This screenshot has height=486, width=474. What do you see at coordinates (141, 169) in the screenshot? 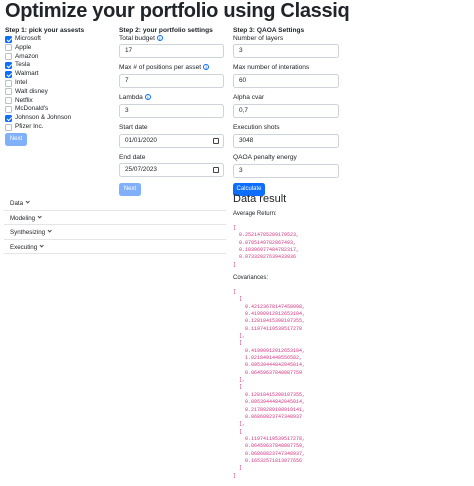
I see `end-date-value: 25/07/2023` at bounding box center [141, 169].